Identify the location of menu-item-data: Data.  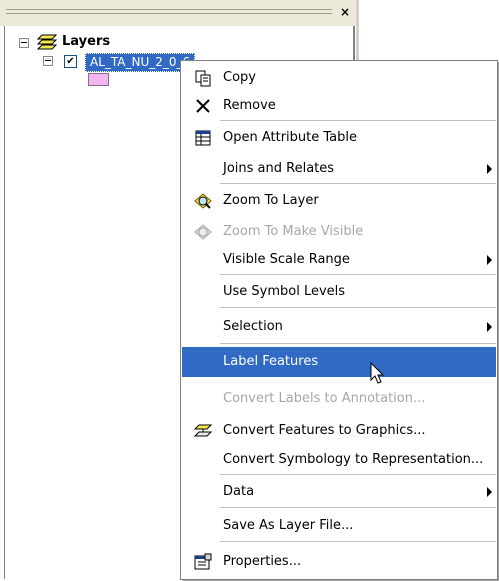
(339, 491).